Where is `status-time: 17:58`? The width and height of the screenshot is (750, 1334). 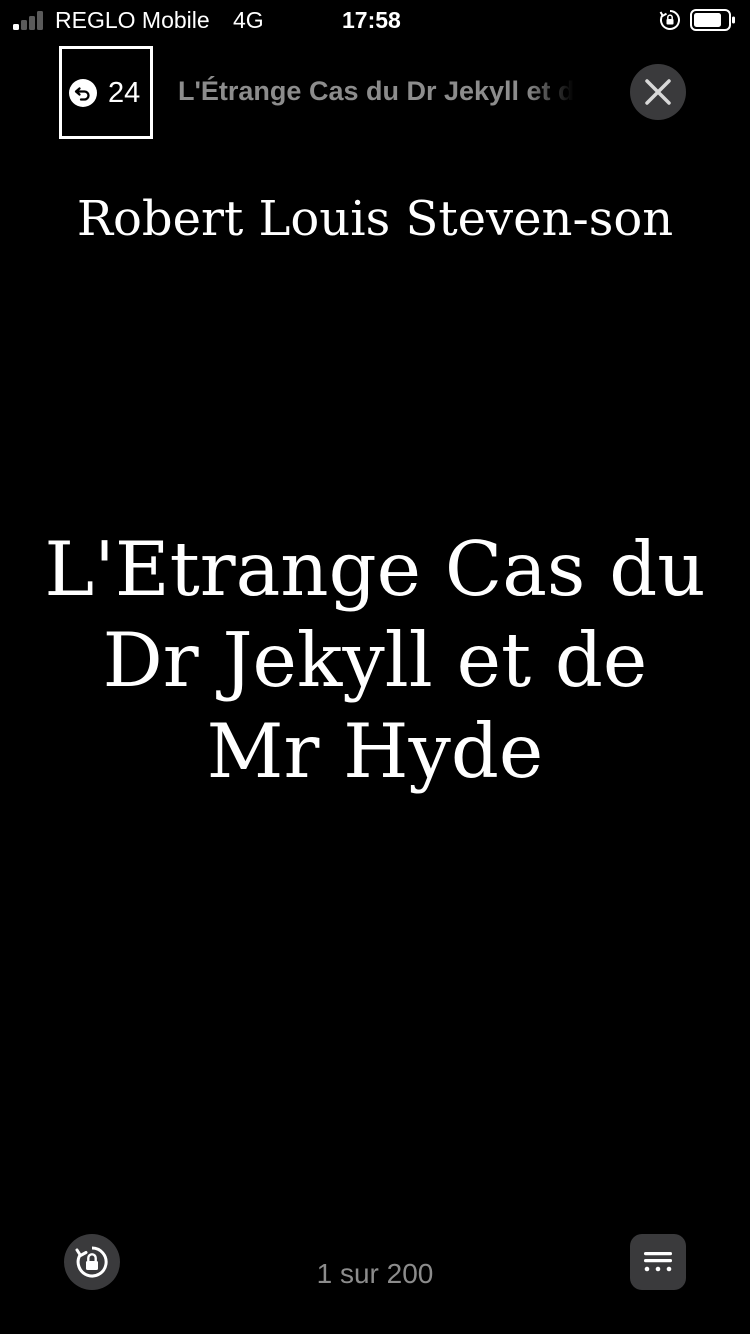 status-time: 17:58 is located at coordinates (371, 20).